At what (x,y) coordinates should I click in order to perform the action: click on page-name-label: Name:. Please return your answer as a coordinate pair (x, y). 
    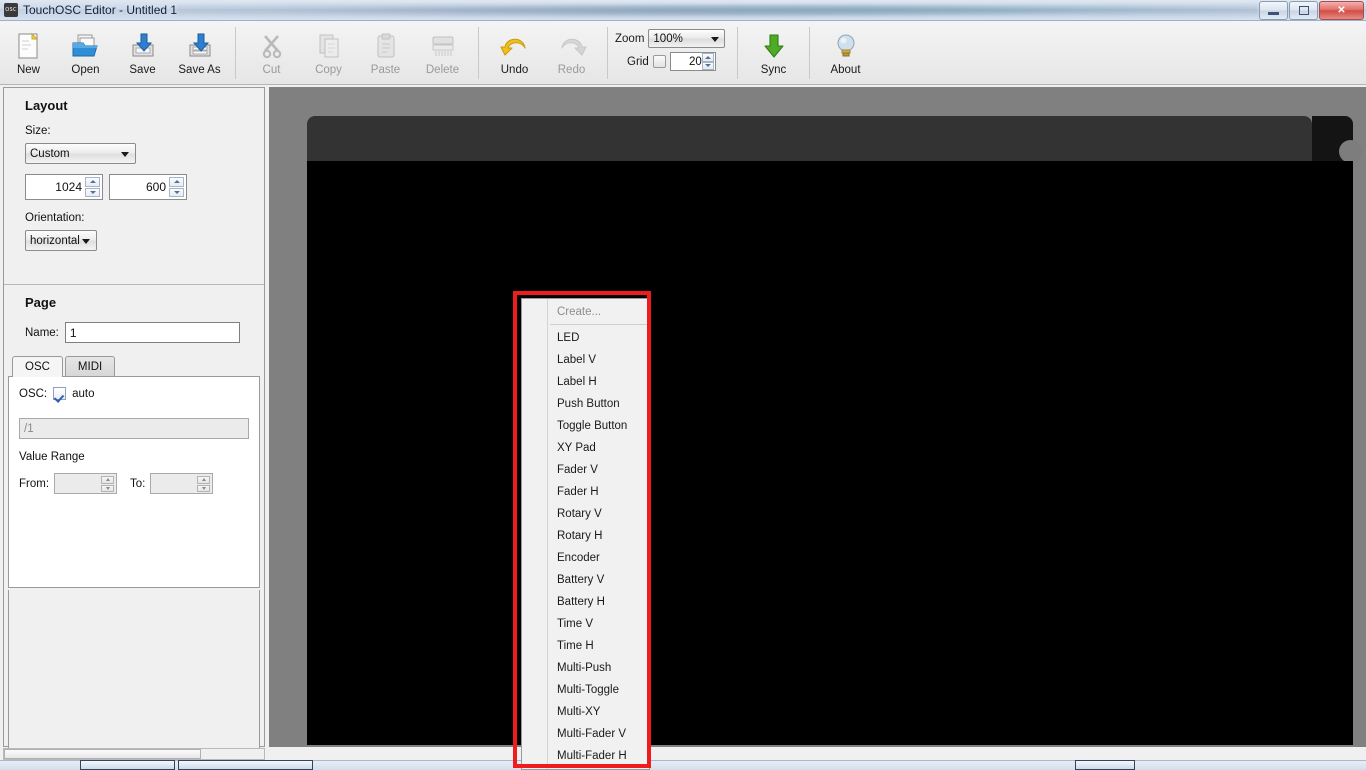
    Looking at the image, I should click on (42, 332).